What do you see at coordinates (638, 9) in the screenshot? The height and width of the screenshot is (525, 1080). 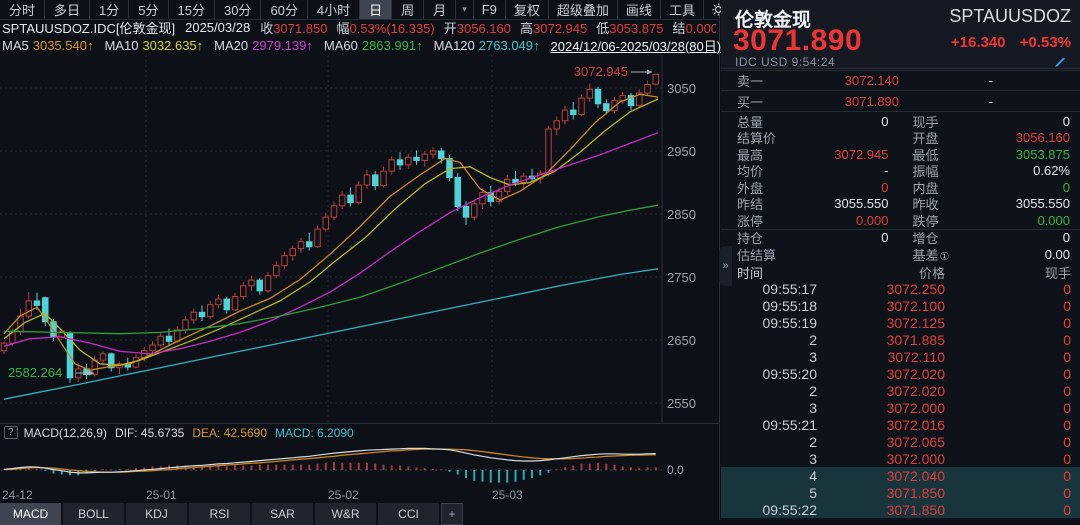 I see `toolbar-item-画线: 画线` at bounding box center [638, 9].